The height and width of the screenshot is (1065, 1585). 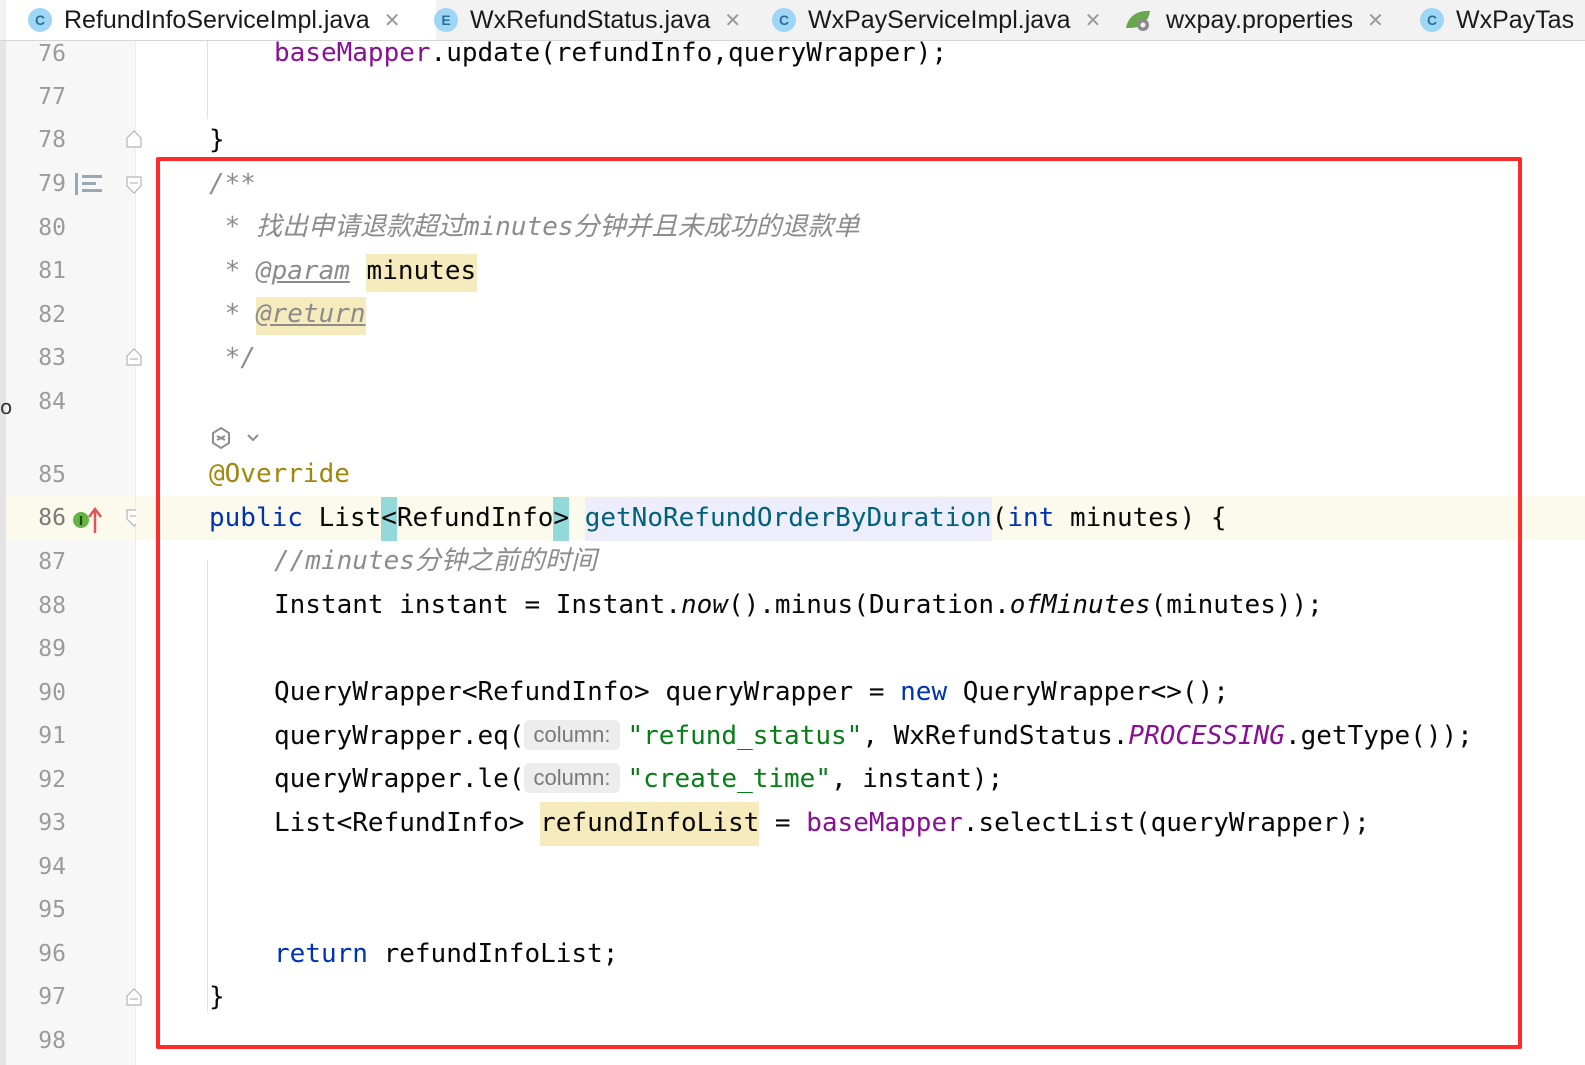 What do you see at coordinates (52, 54) in the screenshot?
I see `line-number: 76` at bounding box center [52, 54].